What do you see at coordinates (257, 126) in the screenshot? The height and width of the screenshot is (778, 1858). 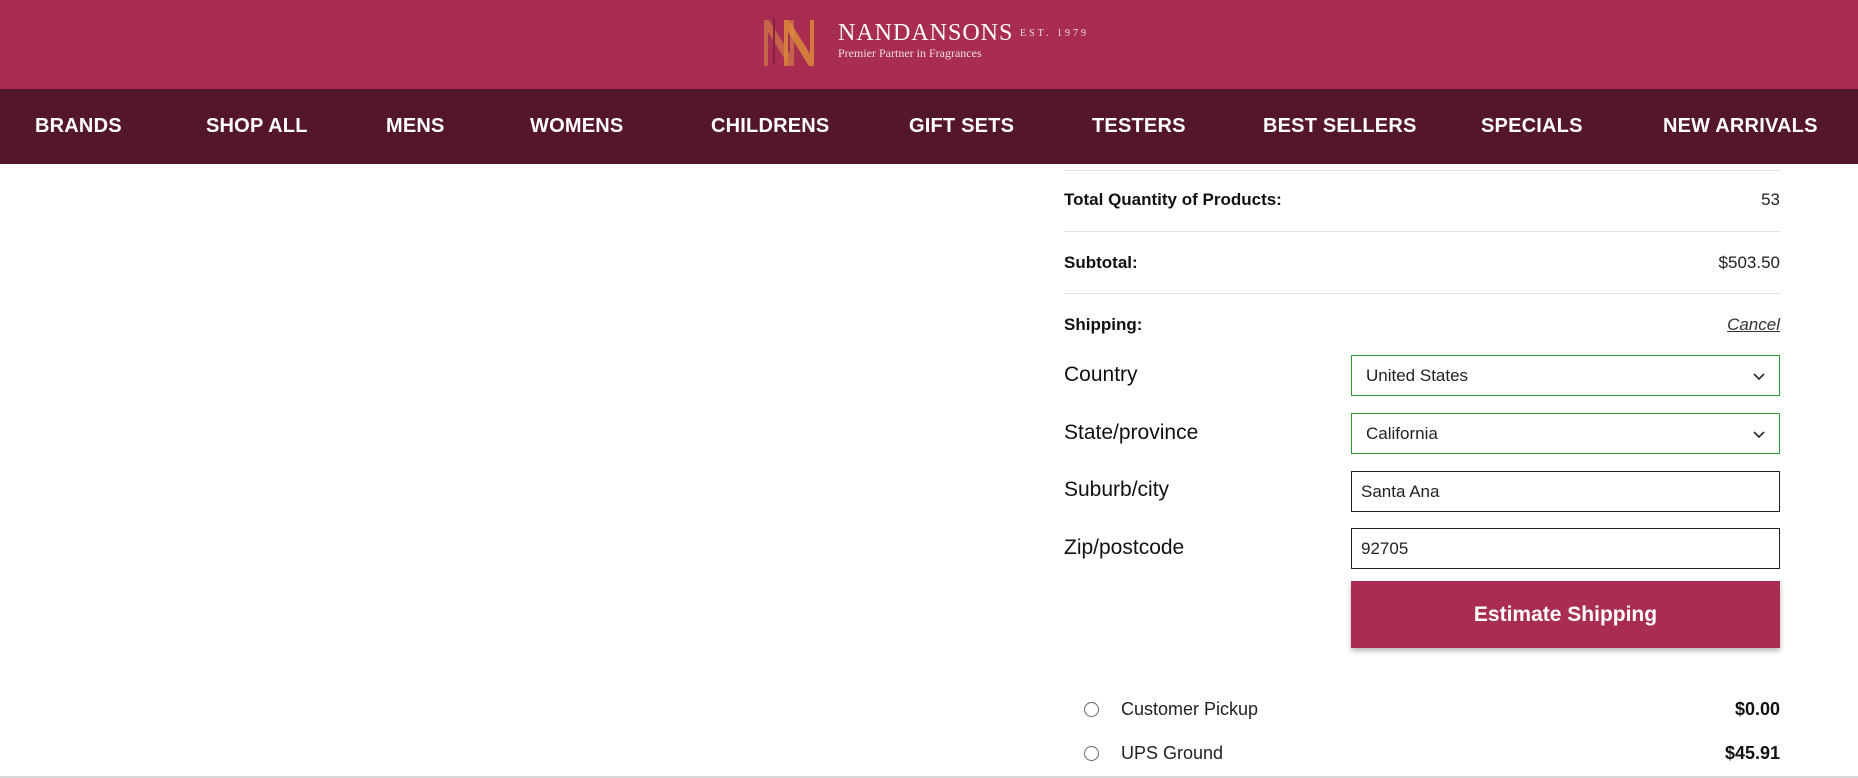 I see `nav-shop-all: SHOP ALL` at bounding box center [257, 126].